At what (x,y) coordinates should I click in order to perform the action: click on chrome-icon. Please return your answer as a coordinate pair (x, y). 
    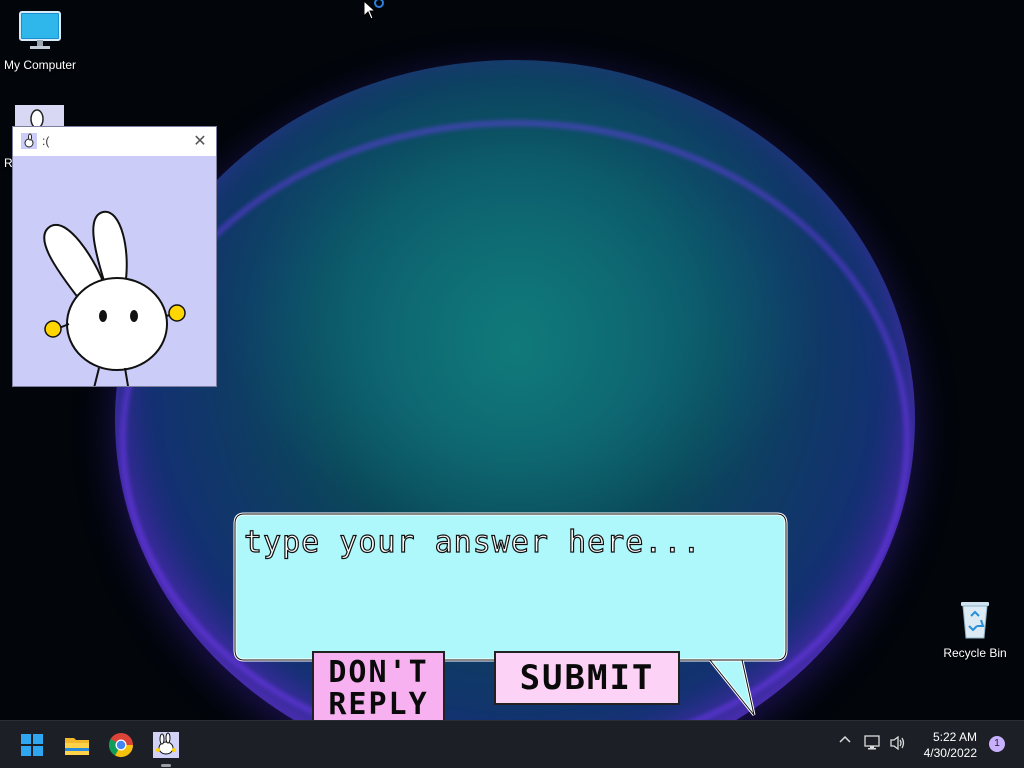
    Looking at the image, I should click on (121, 745).